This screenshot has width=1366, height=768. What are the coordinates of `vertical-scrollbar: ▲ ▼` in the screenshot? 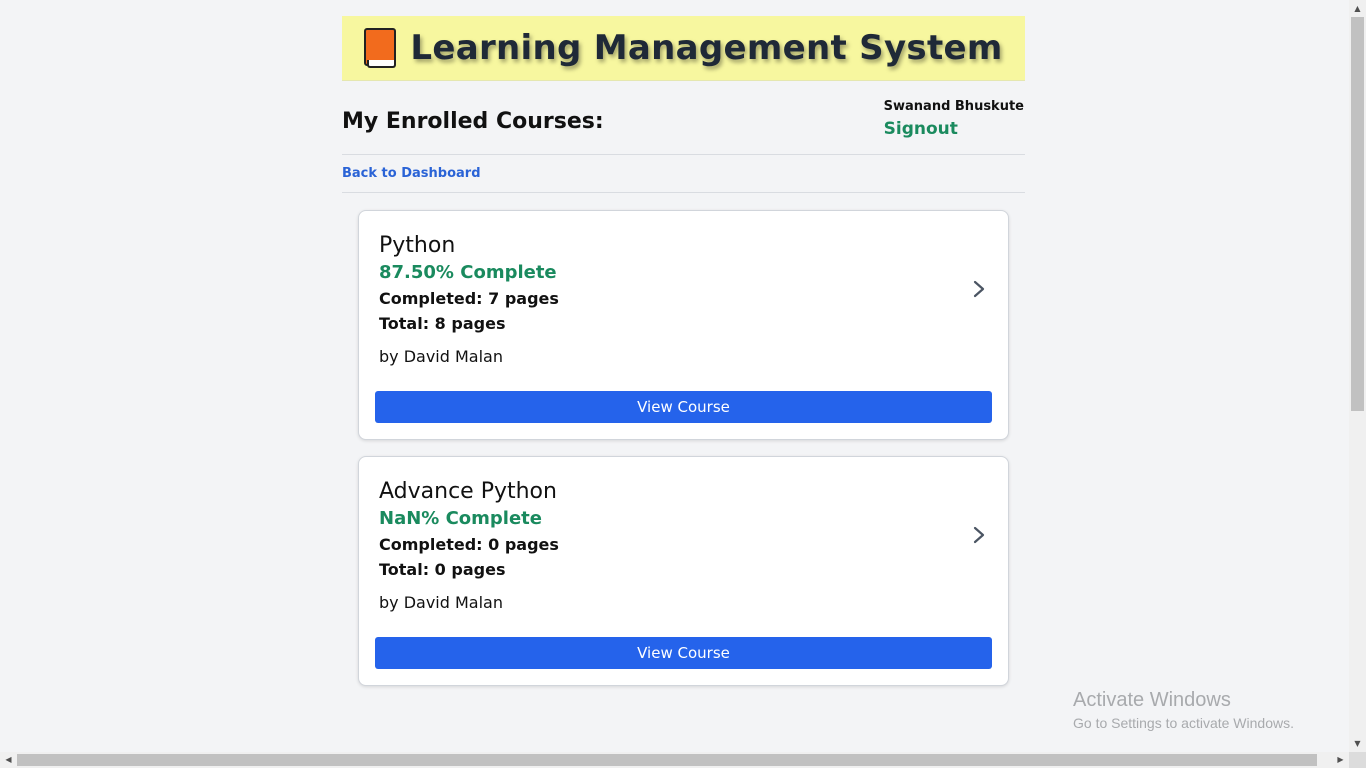 It's located at (1357, 376).